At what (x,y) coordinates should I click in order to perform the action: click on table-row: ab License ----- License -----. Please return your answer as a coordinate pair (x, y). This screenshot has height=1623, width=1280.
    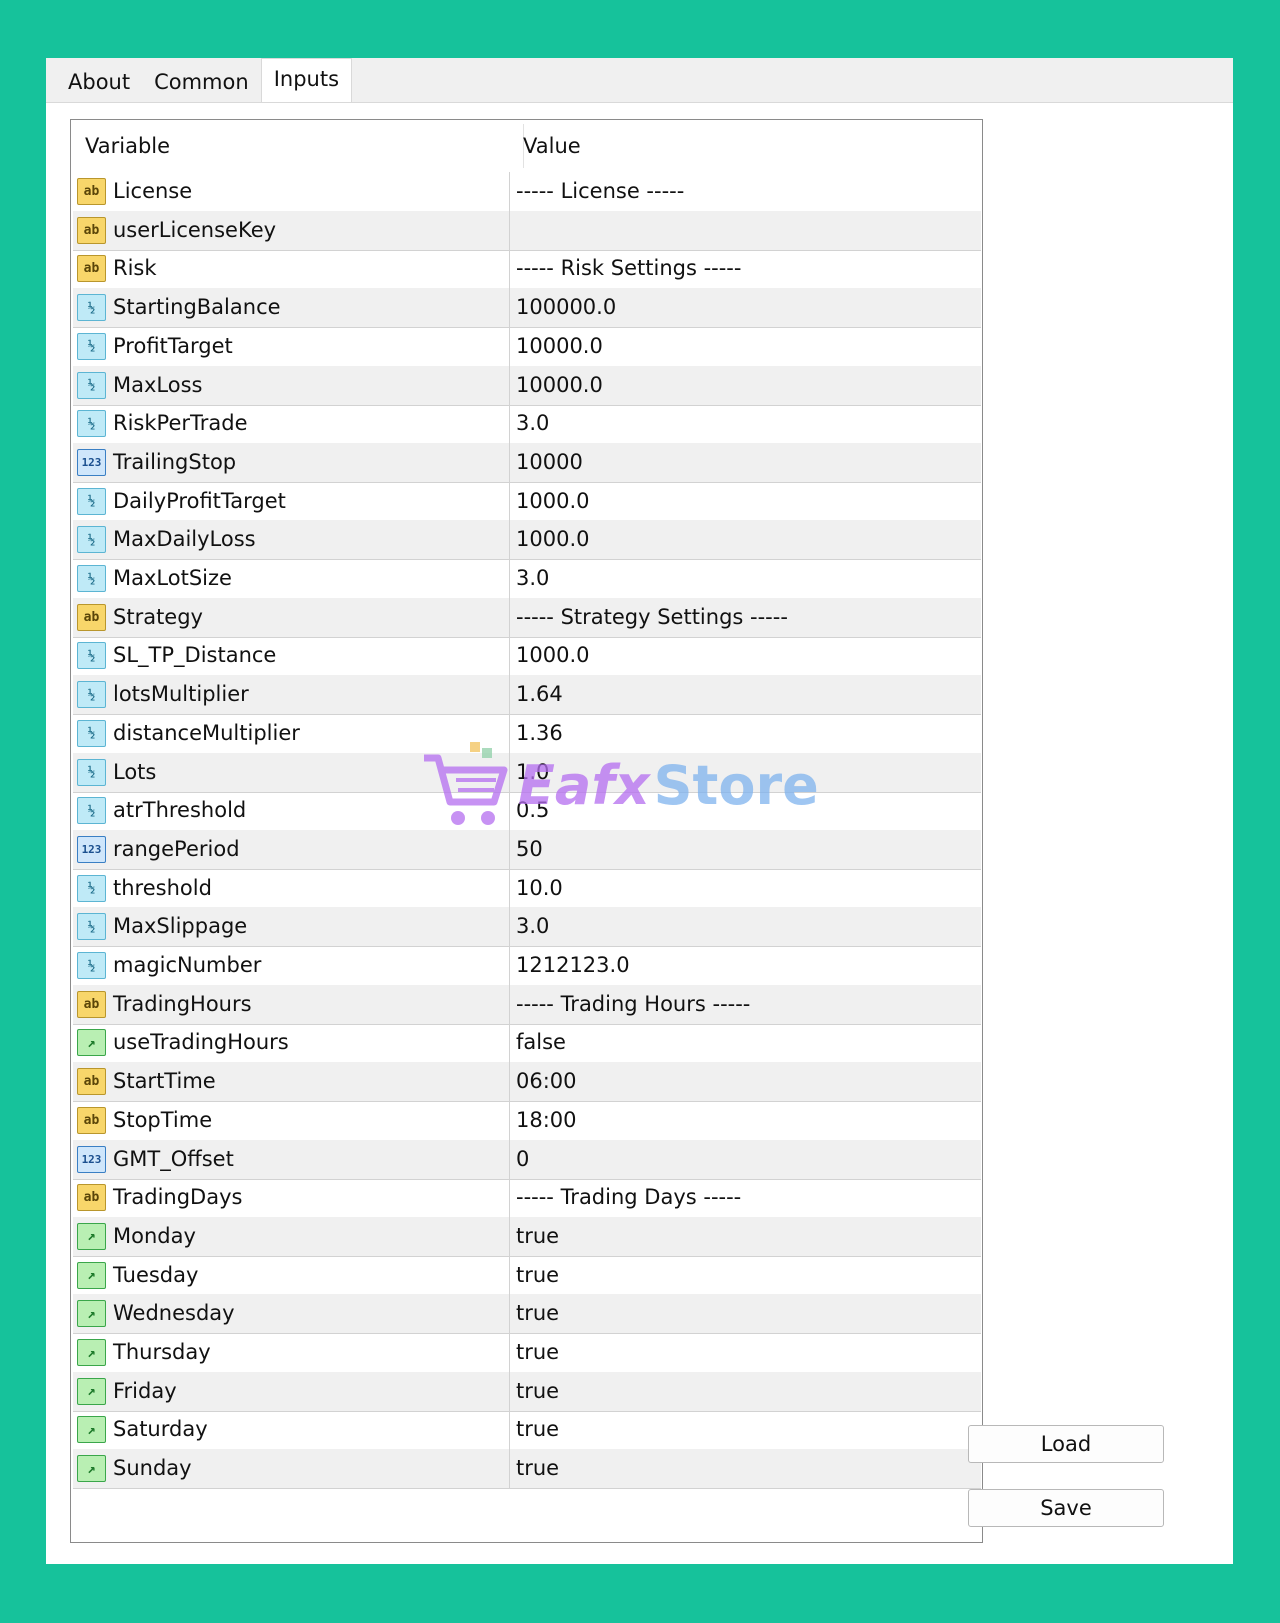
    Looking at the image, I should click on (527, 192).